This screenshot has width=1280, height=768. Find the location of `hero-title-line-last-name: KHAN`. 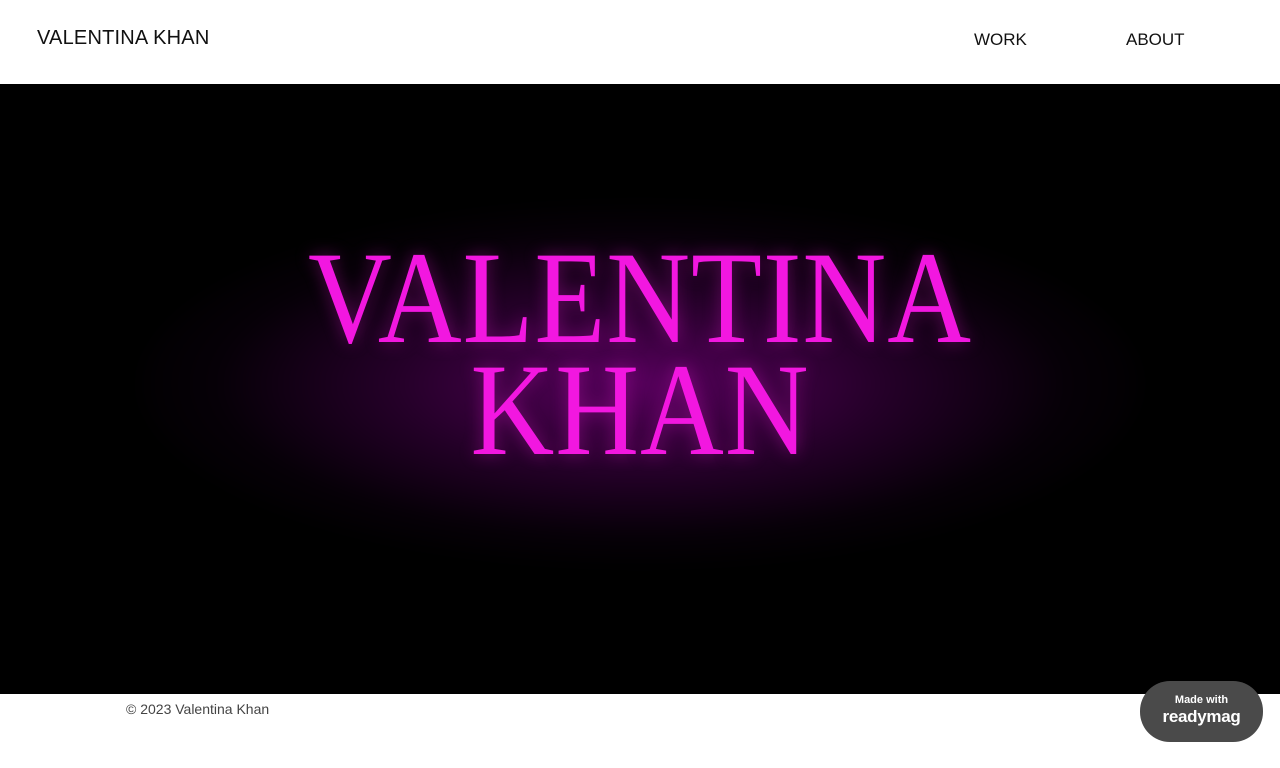

hero-title-line-last-name: KHAN is located at coordinates (640, 409).